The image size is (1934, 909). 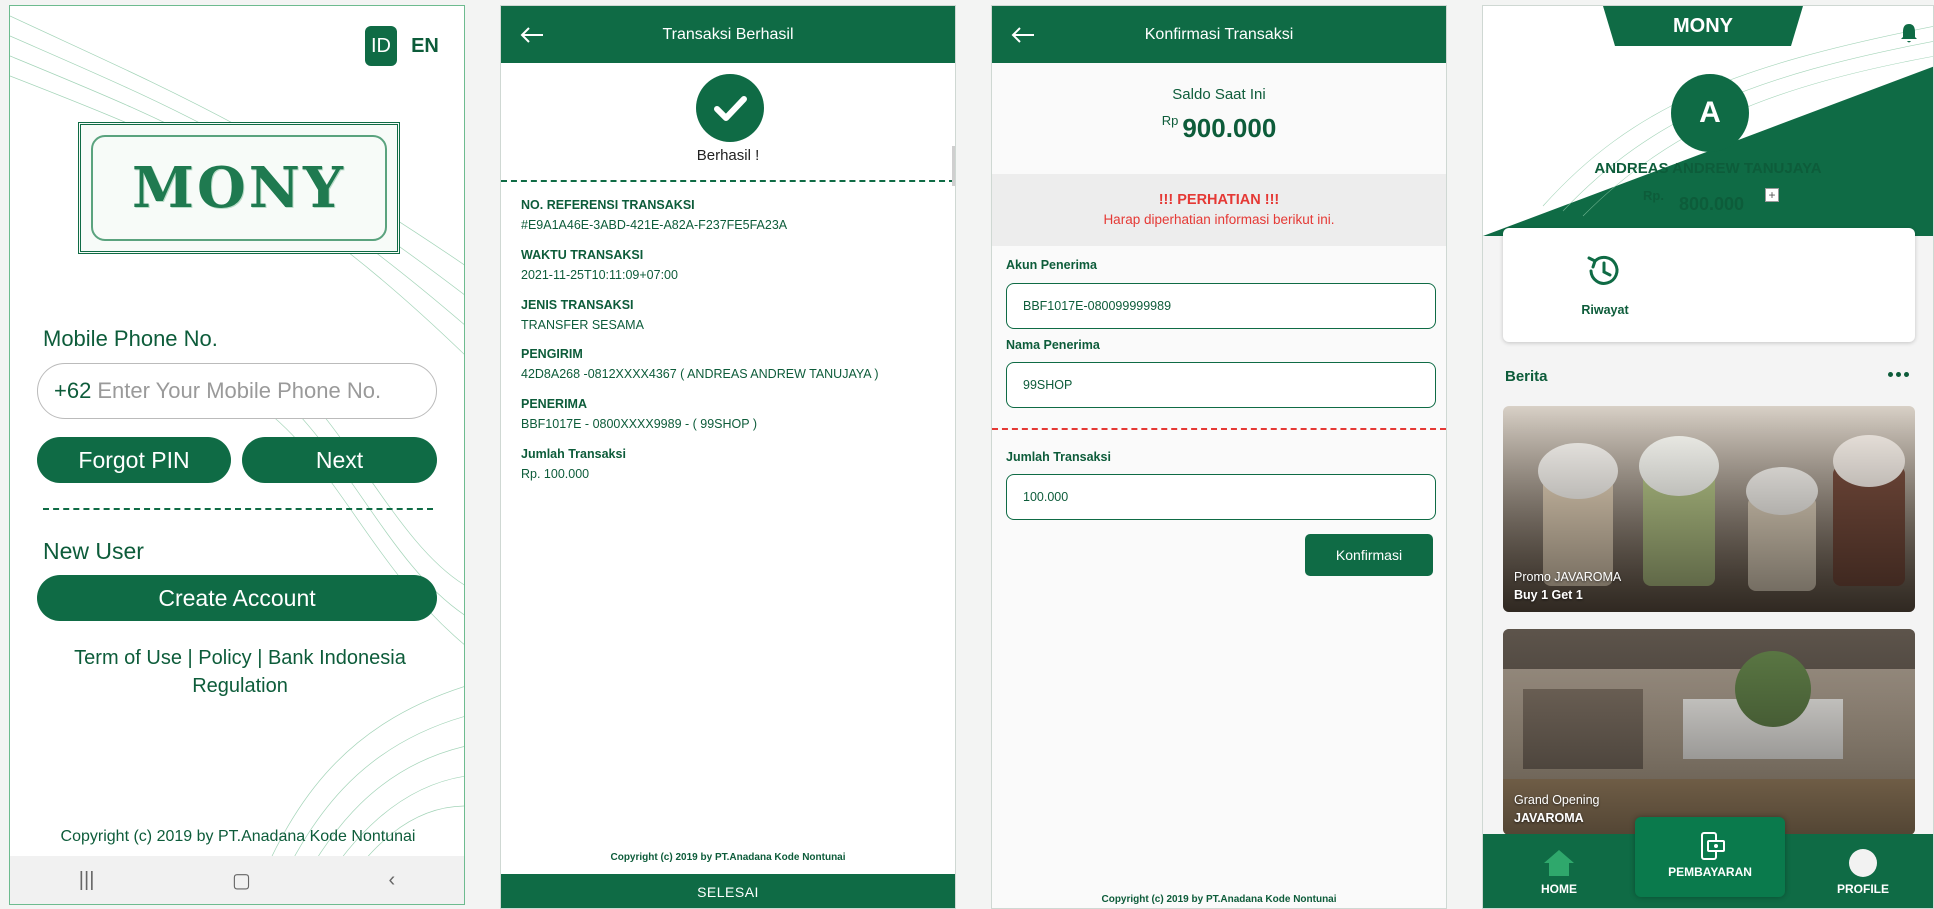 I want to click on news-card: Promo JAVAROMA Buy 1 Get 1, so click(x=1709, y=509).